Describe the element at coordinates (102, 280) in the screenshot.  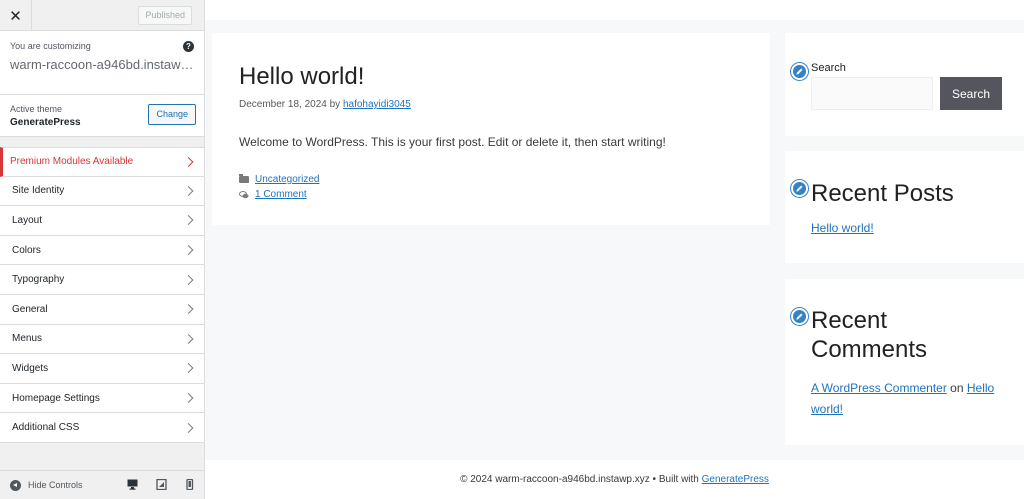
I see `menu-item-typography: Typography` at that location.